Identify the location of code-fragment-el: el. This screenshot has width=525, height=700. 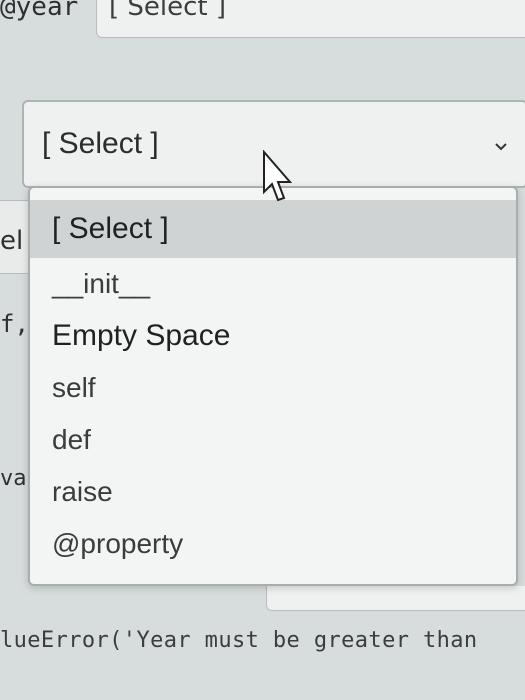
(12, 241).